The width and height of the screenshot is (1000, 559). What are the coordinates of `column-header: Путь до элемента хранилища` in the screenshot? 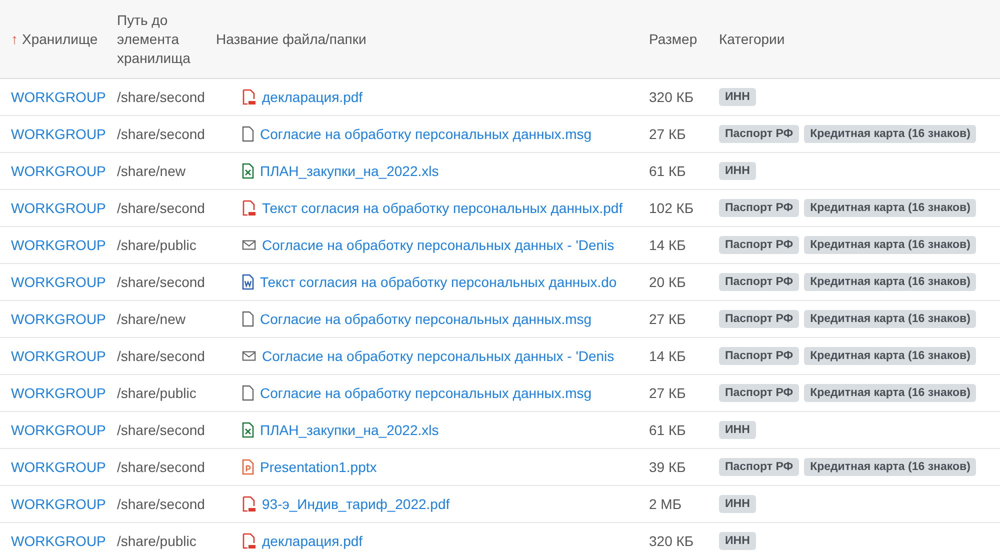 It's located at (163, 39).